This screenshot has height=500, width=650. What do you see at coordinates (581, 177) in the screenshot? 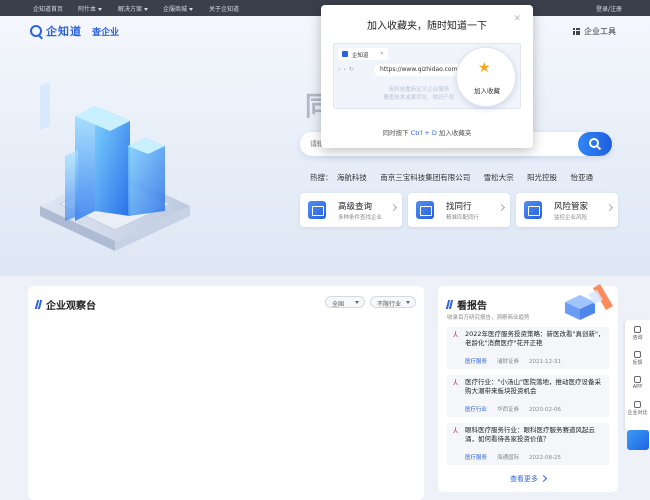
I see `hot-item: 怡亚通` at bounding box center [581, 177].